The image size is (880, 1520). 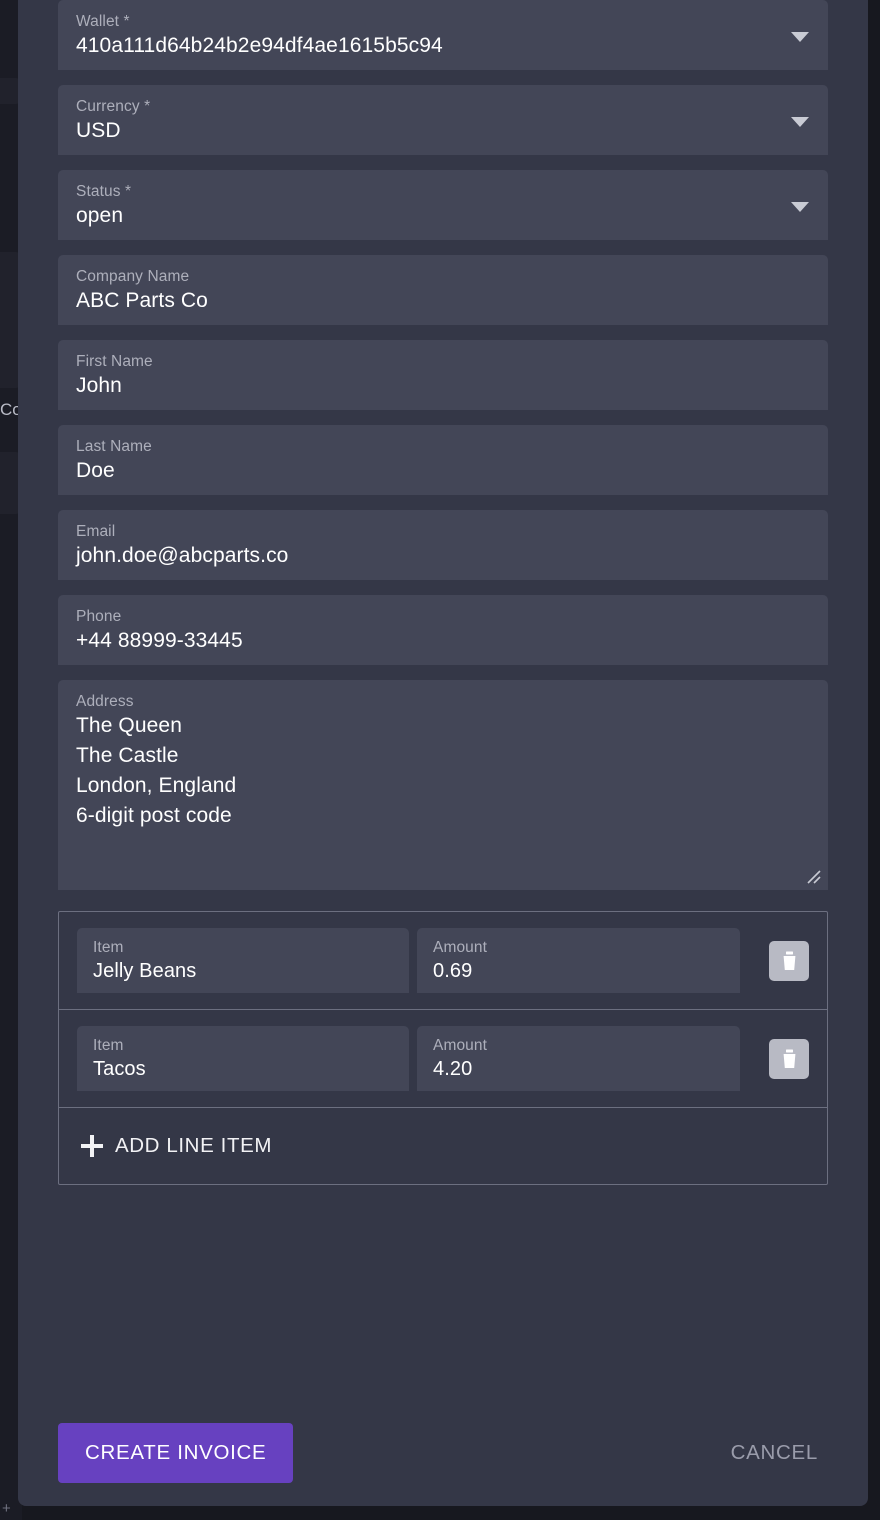 I want to click on last-name-value: Doe, so click(x=95, y=470).